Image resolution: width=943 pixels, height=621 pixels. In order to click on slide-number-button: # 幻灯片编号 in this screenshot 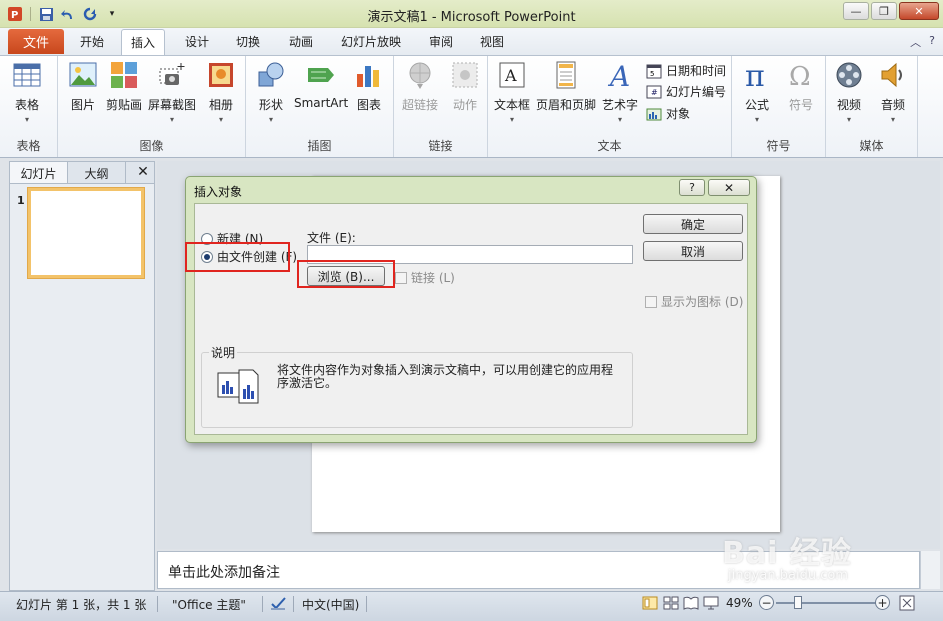, I will do `click(686, 91)`.